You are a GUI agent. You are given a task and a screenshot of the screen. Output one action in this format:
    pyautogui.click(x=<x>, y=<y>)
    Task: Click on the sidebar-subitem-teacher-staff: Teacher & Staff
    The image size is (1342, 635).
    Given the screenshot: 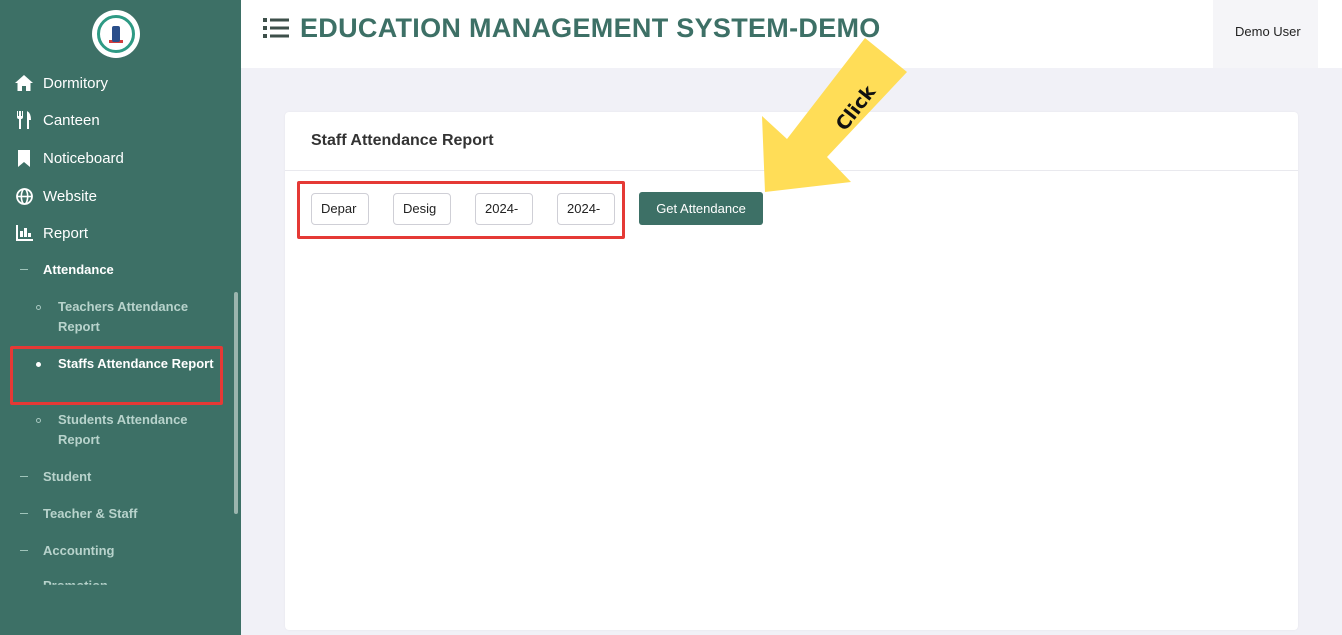 What is the action you would take?
    pyautogui.click(x=78, y=513)
    